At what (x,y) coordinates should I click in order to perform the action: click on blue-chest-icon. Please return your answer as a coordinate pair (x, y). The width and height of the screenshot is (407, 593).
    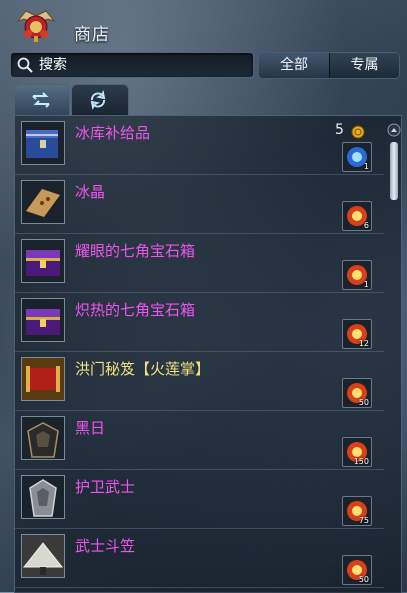
    Looking at the image, I should click on (43, 143).